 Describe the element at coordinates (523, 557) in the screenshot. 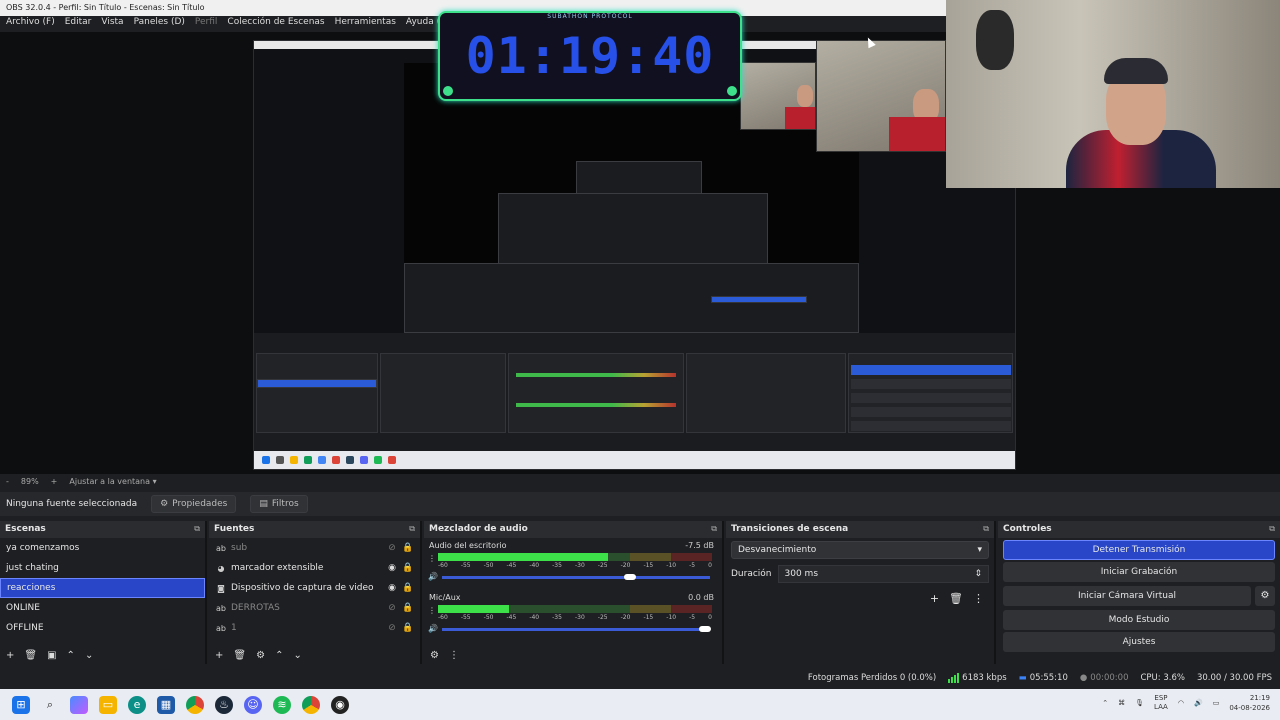

I see `meter-level` at that location.